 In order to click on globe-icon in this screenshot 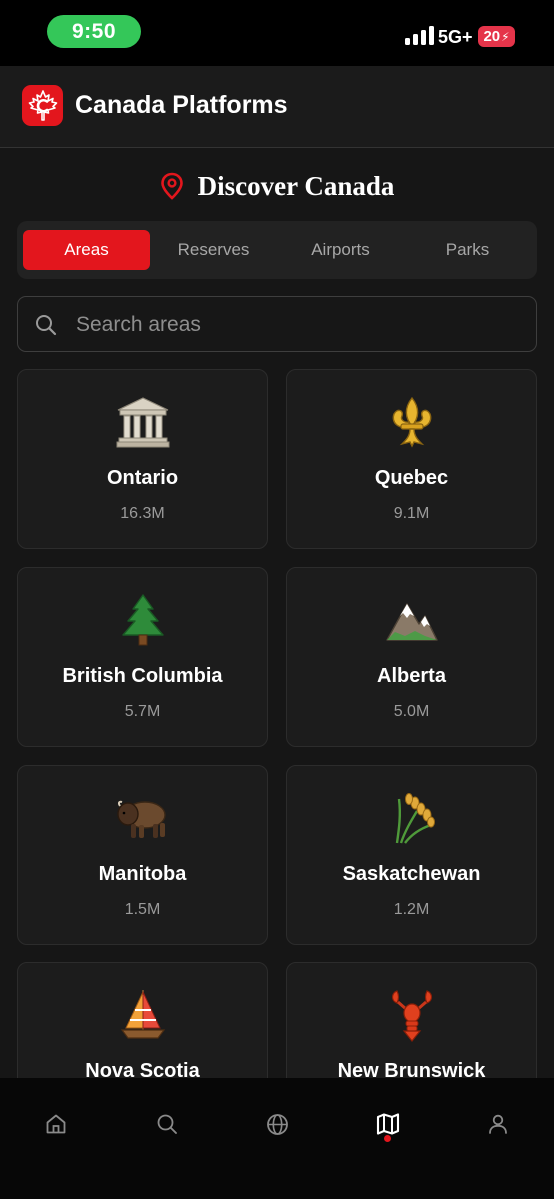, I will do `click(277, 1124)`.